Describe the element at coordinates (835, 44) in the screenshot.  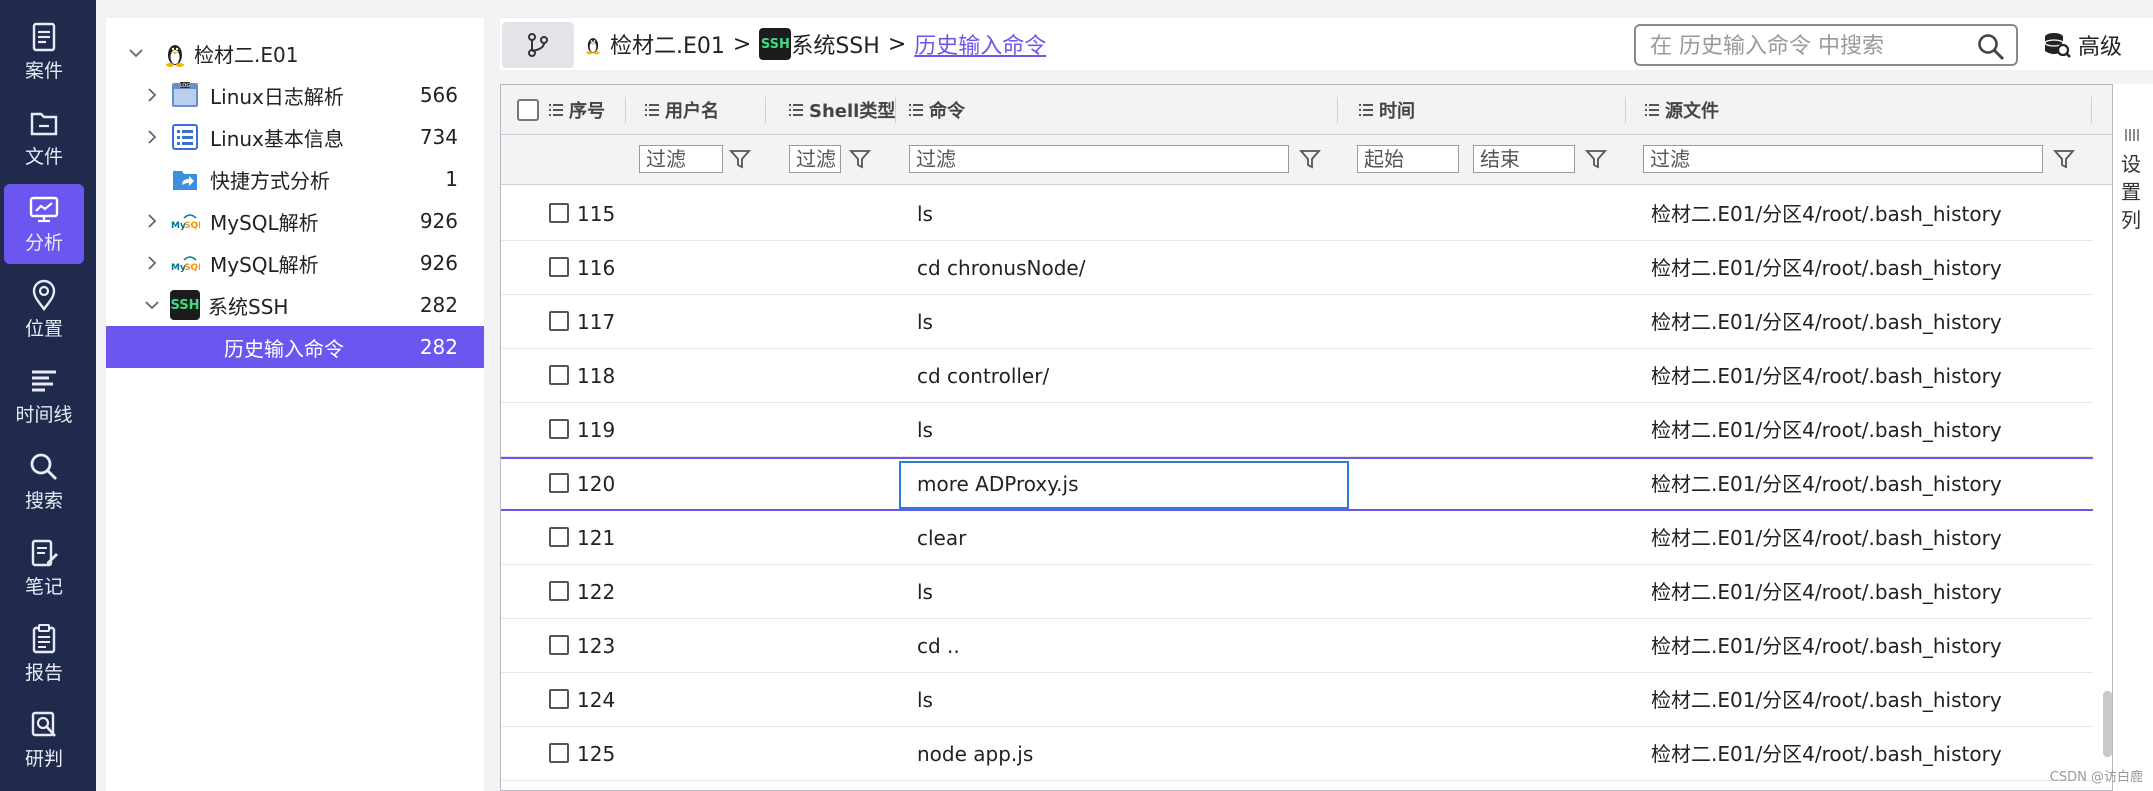
I see `breadcrumb-middle: 系统SSH` at that location.